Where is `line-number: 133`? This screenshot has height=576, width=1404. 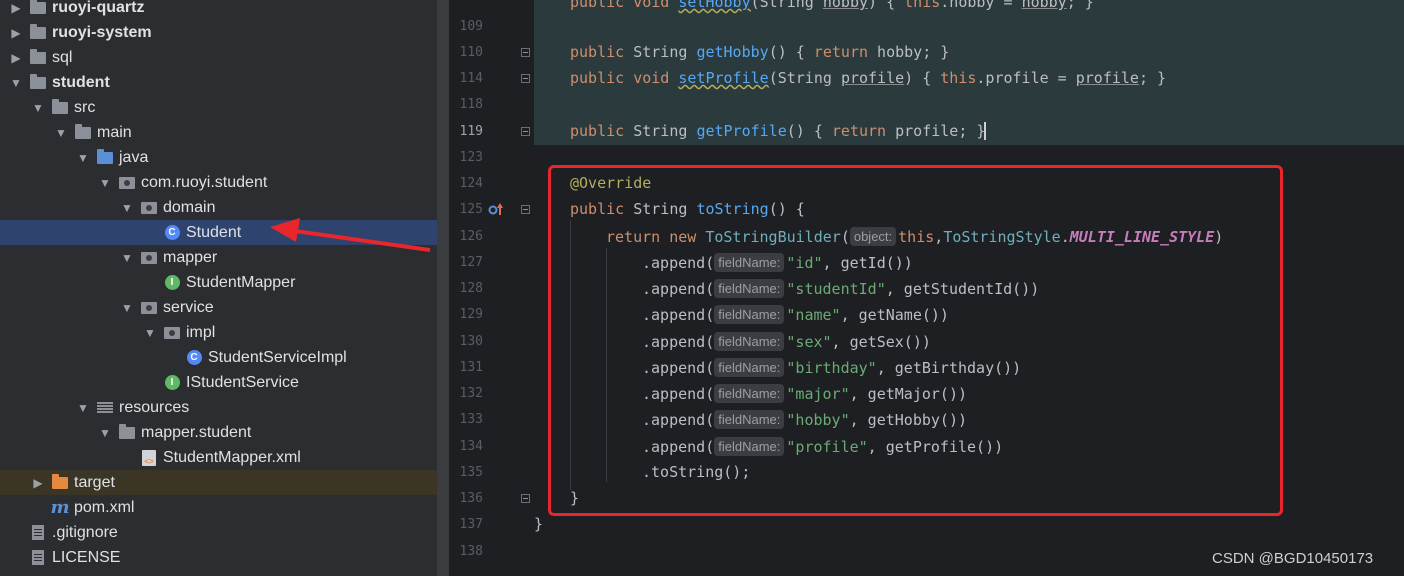
line-number: 133 is located at coordinates (471, 419).